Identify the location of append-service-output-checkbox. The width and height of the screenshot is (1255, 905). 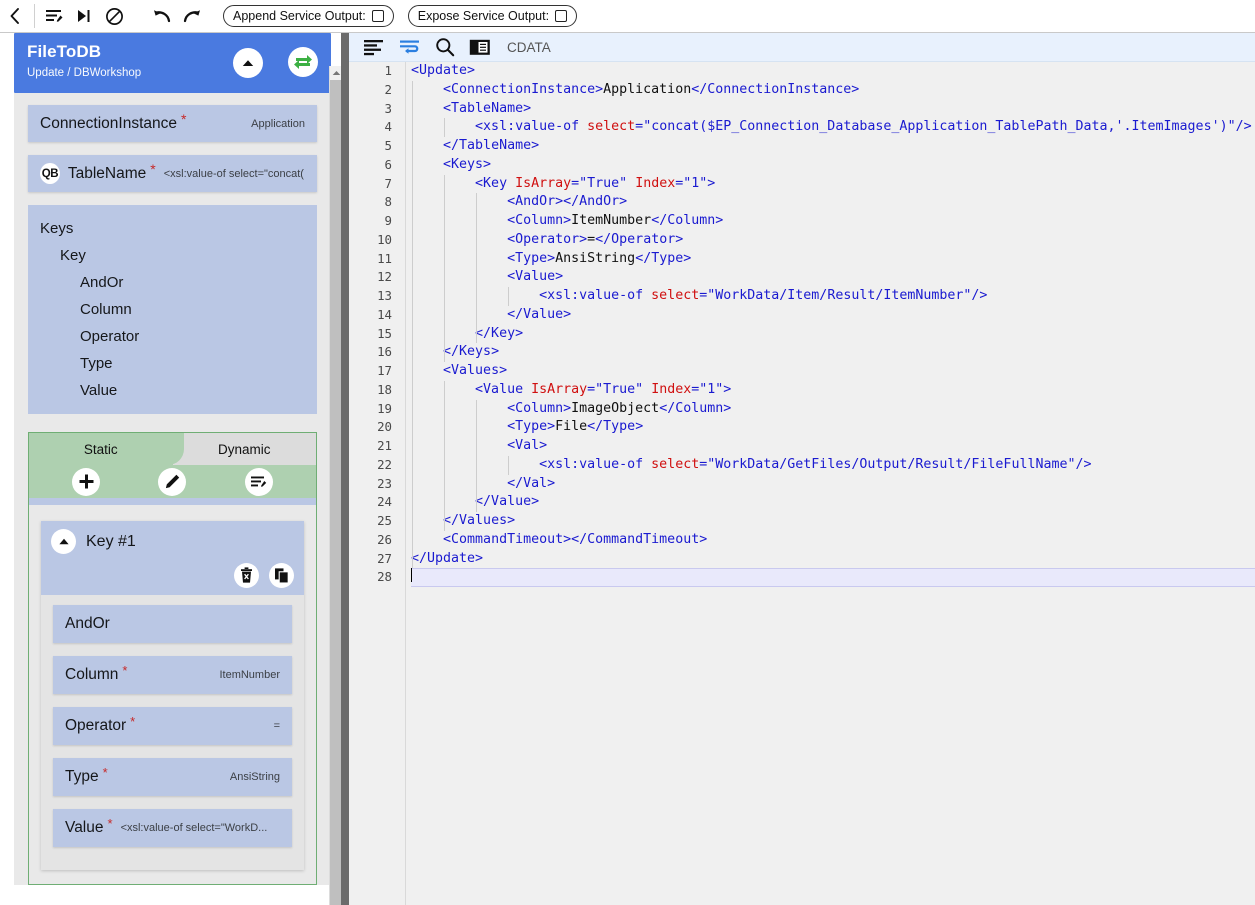
(377, 16).